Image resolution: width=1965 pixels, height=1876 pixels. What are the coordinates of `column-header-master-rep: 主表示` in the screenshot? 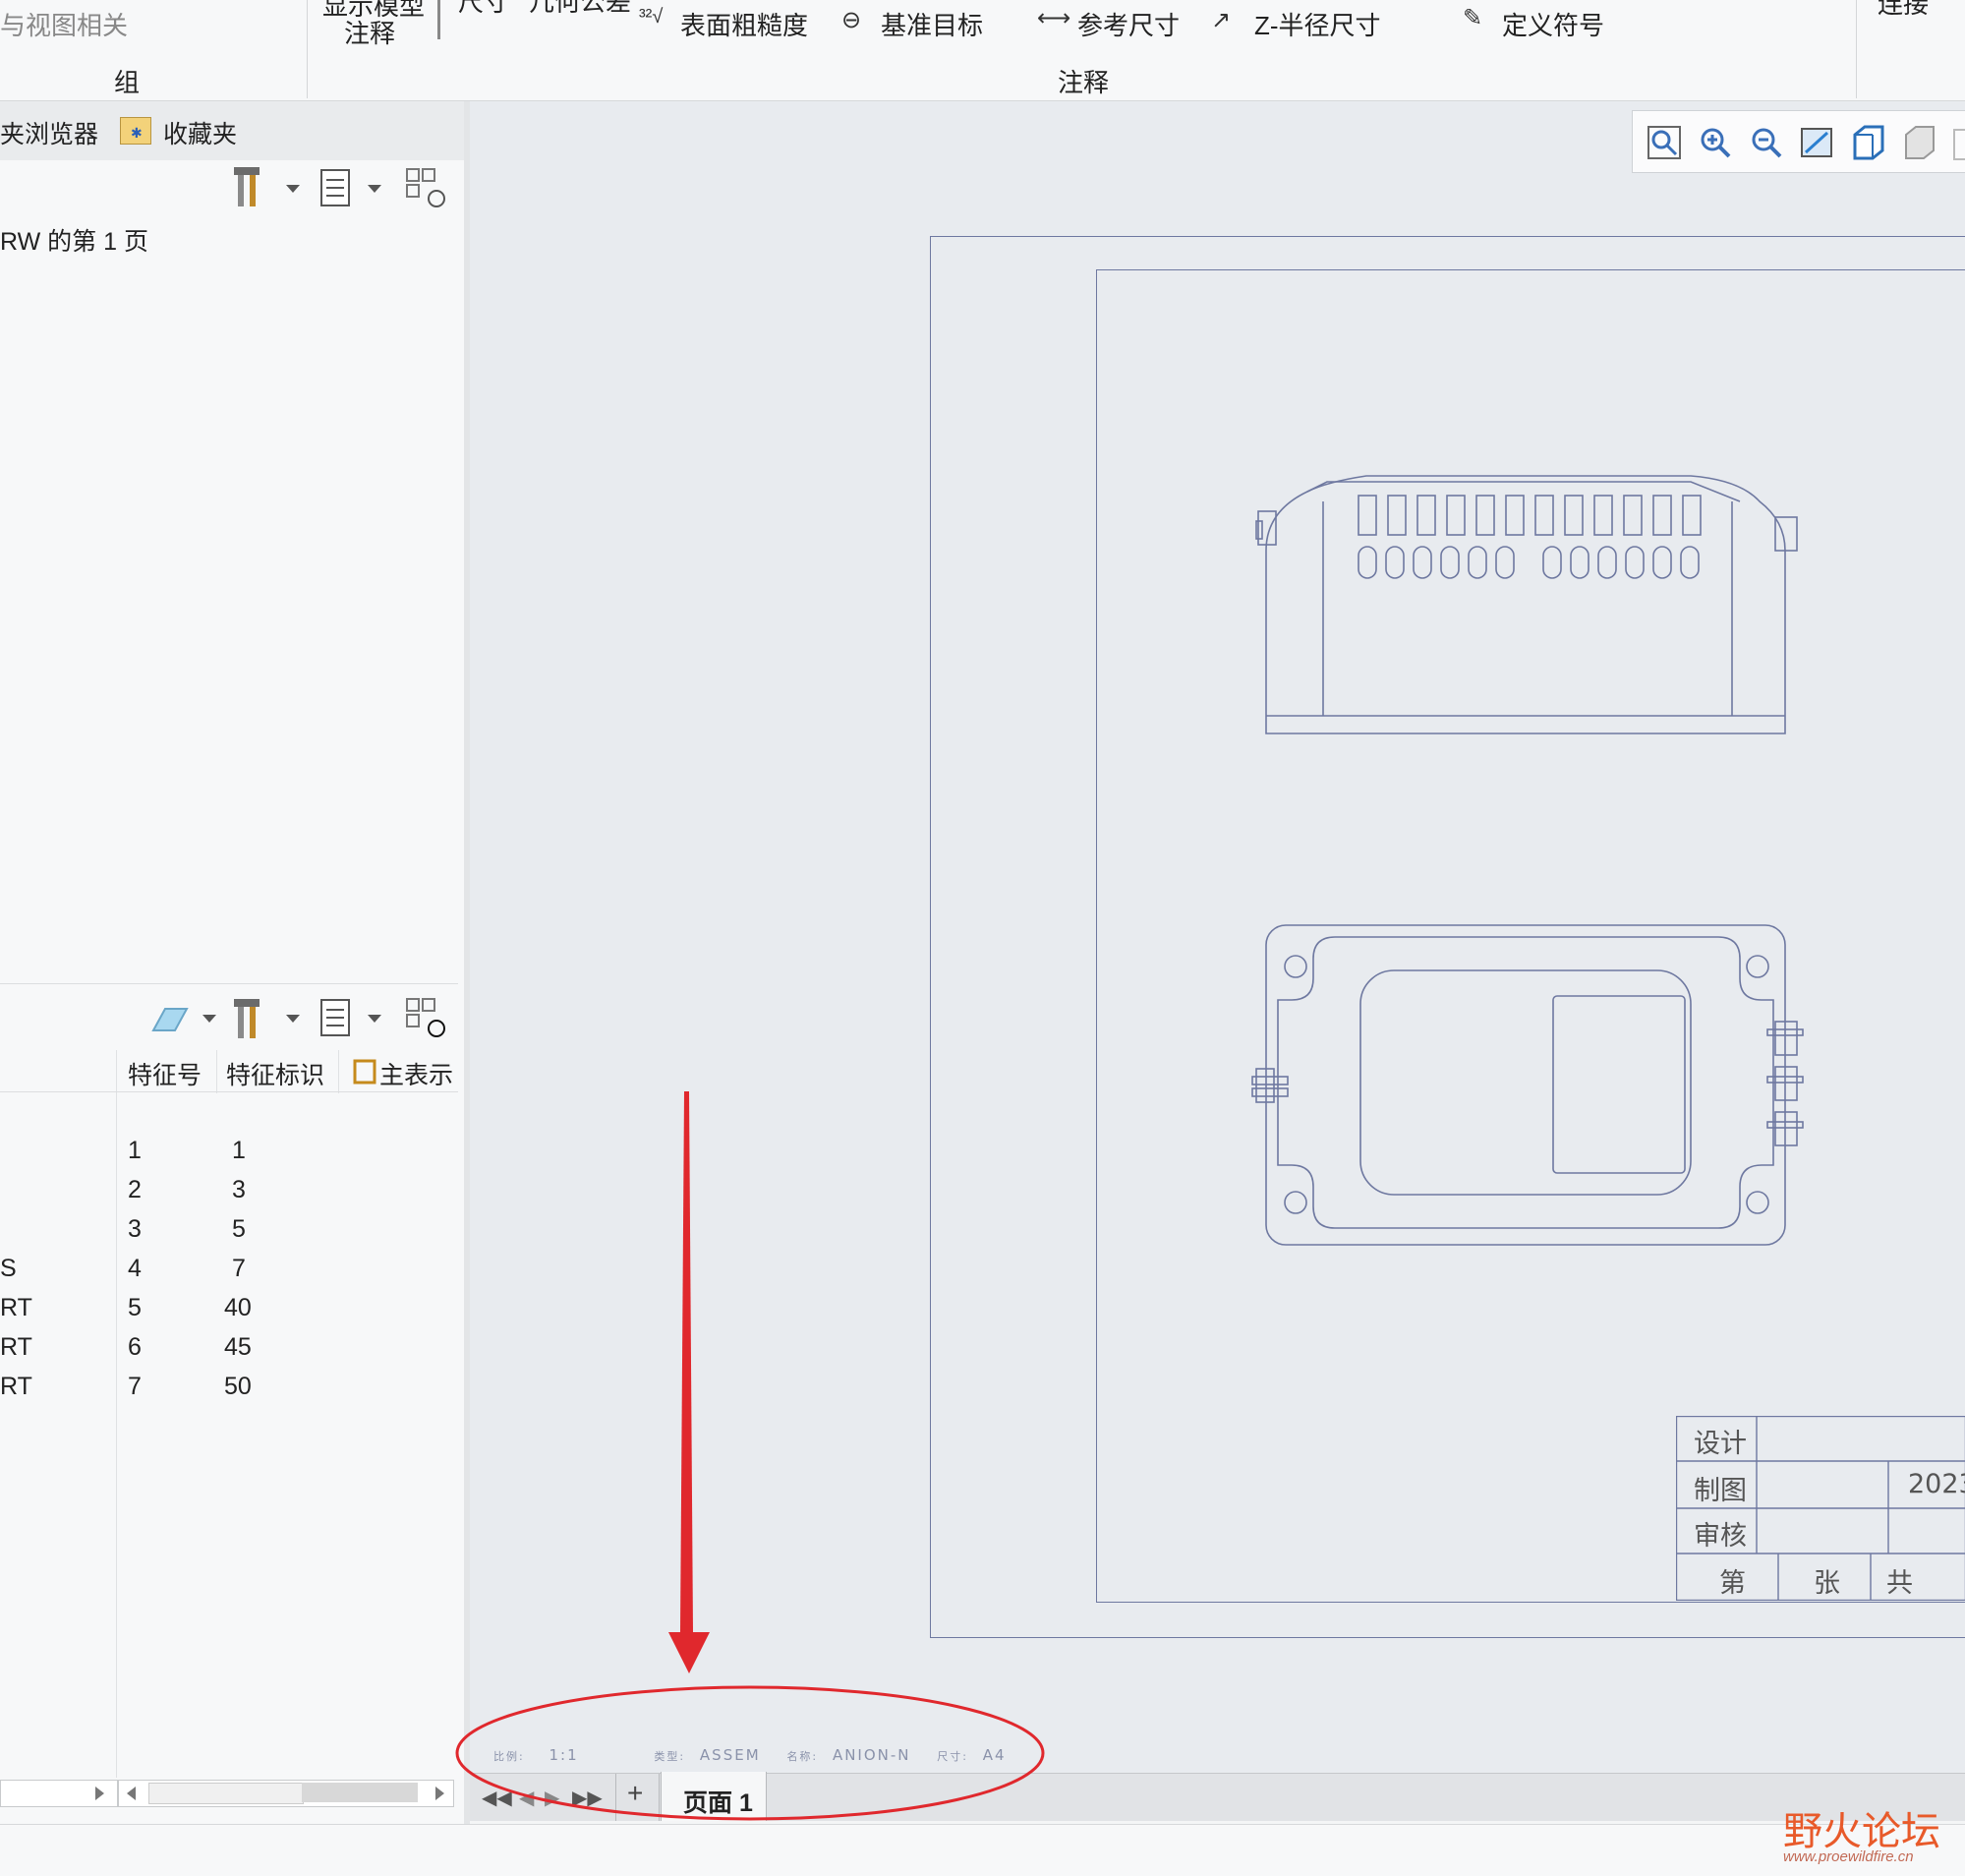 It's located at (416, 1073).